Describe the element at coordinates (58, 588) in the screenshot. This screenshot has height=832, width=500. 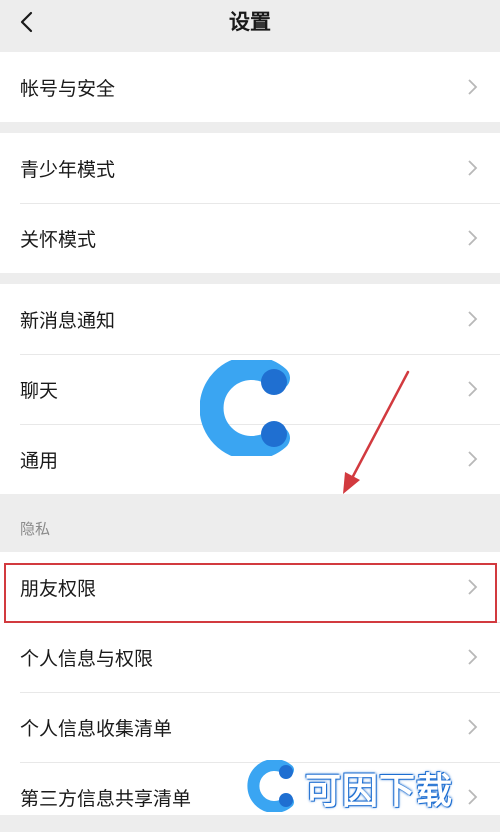
I see `settings-item-label: 朋友权限` at that location.